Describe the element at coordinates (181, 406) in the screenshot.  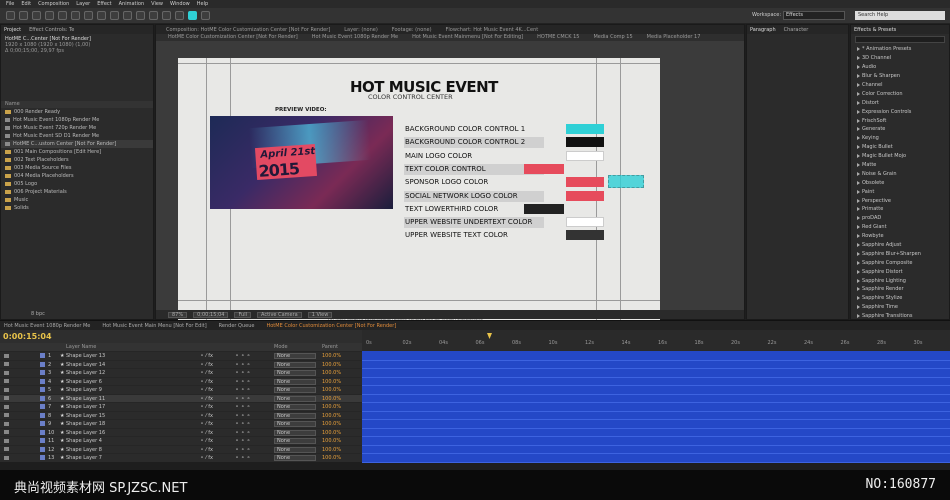
I see `layer-row: 7 ★ Shape Layer 17 ⚬ ⁄ fx ⚬ ⚬ ⚬ None 100.0%` at that location.